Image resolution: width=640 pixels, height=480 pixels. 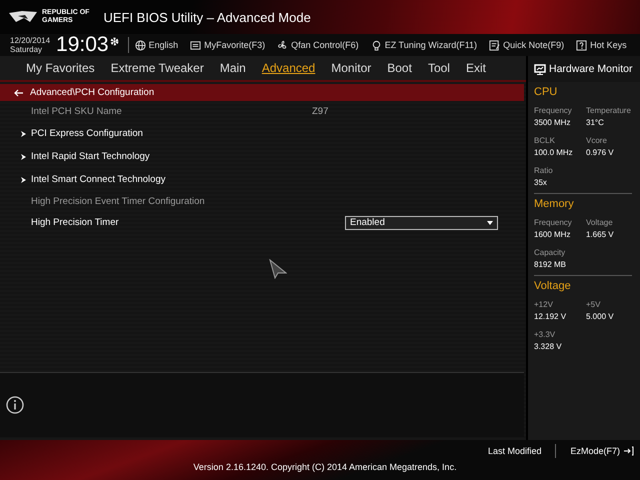 What do you see at coordinates (597, 140) in the screenshot?
I see `reading-label: Vcore` at bounding box center [597, 140].